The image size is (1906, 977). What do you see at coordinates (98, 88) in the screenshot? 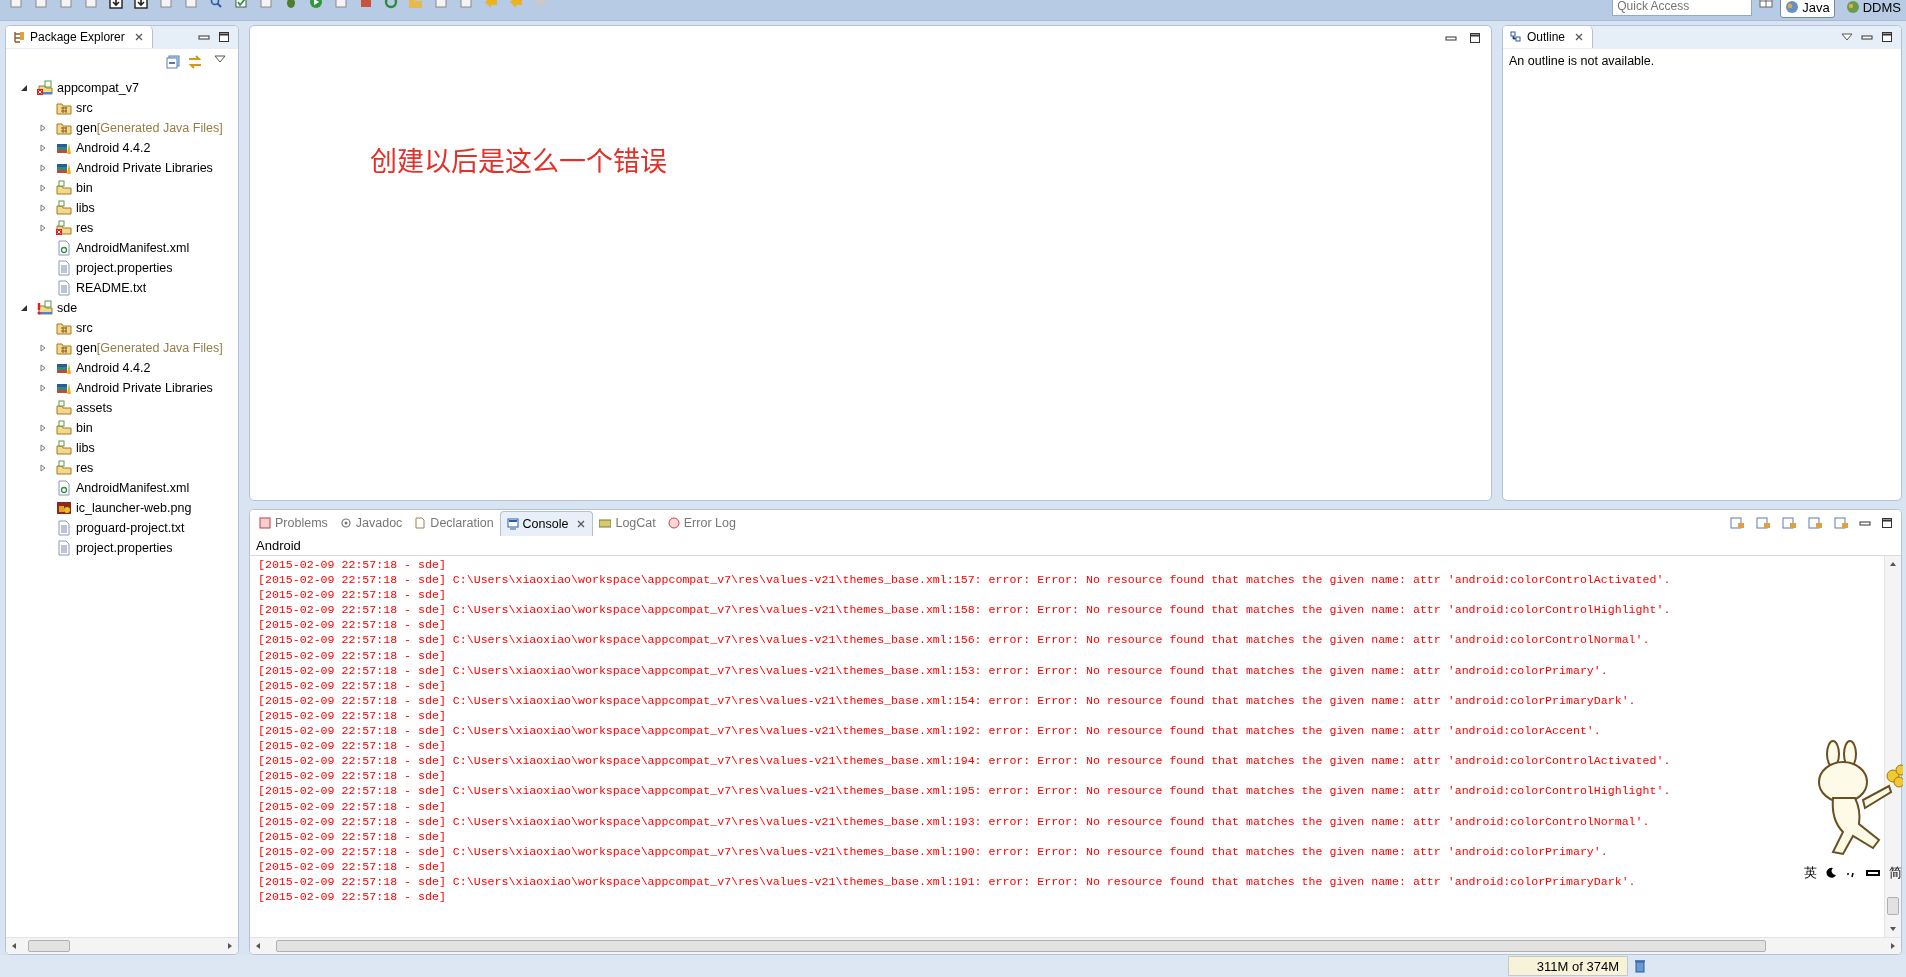
I see `tree-item: appcompat_v7` at bounding box center [98, 88].